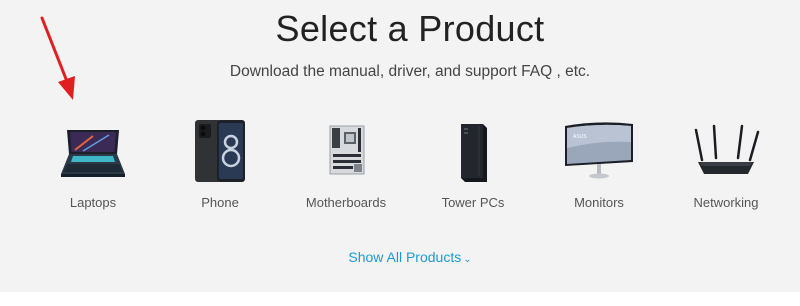 The image size is (800, 306). I want to click on product-laptops: Laptops, so click(93, 168).